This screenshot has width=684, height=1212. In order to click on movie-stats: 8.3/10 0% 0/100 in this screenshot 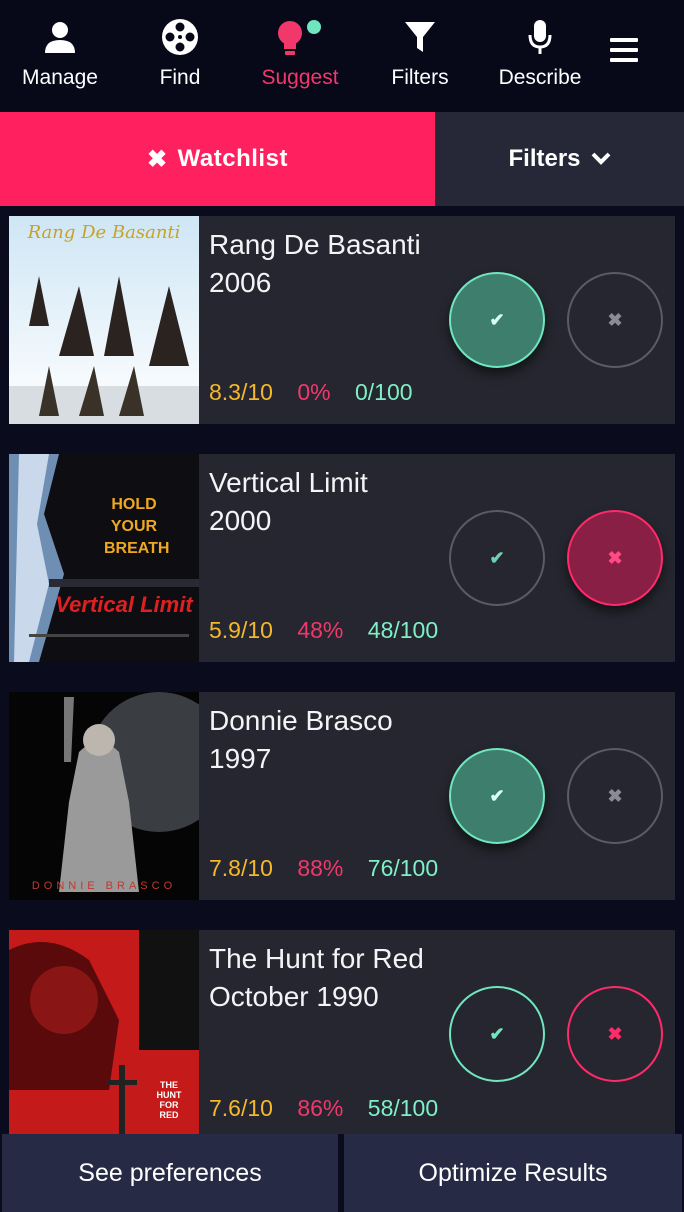, I will do `click(320, 392)`.